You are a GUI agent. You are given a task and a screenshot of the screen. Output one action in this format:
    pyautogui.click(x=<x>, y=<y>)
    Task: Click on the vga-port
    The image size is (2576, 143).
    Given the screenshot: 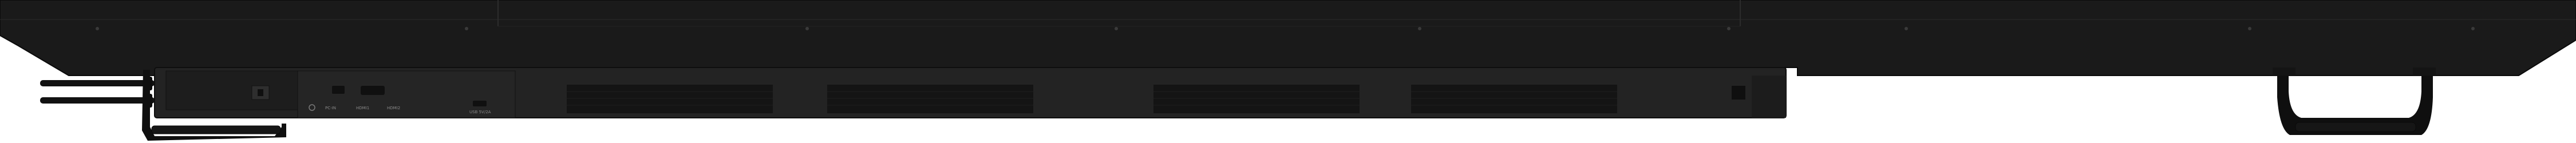 What is the action you would take?
    pyautogui.click(x=373, y=90)
    